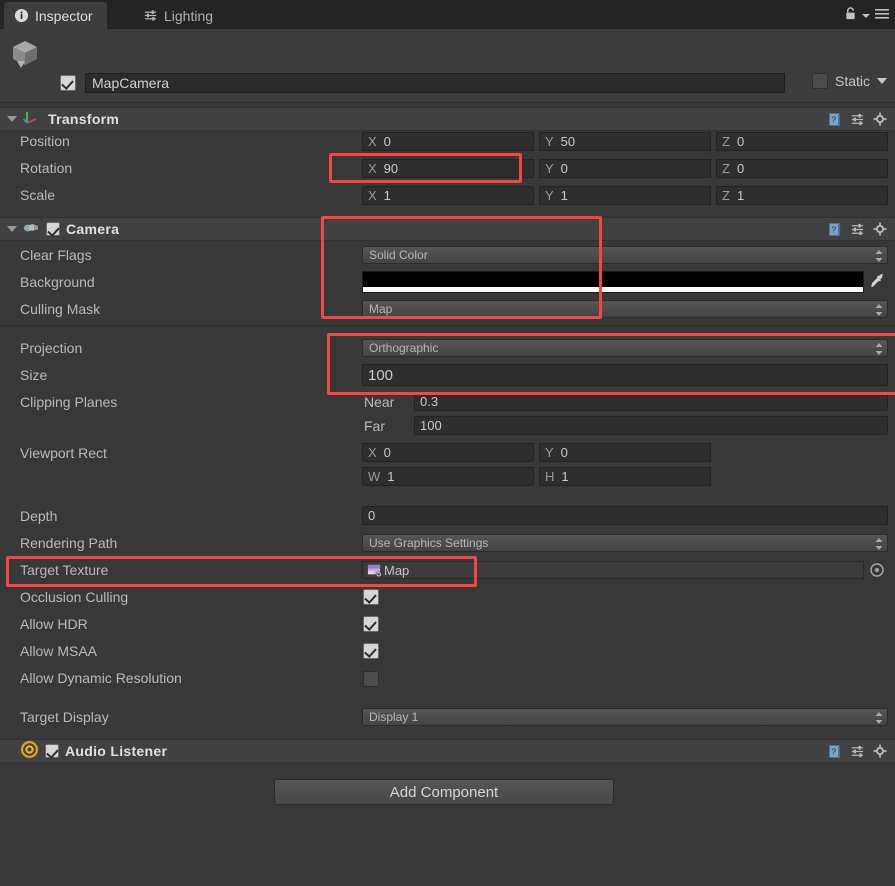 The width and height of the screenshot is (895, 886). What do you see at coordinates (613, 570) in the screenshot?
I see `target-texture-objectfield: Map` at bounding box center [613, 570].